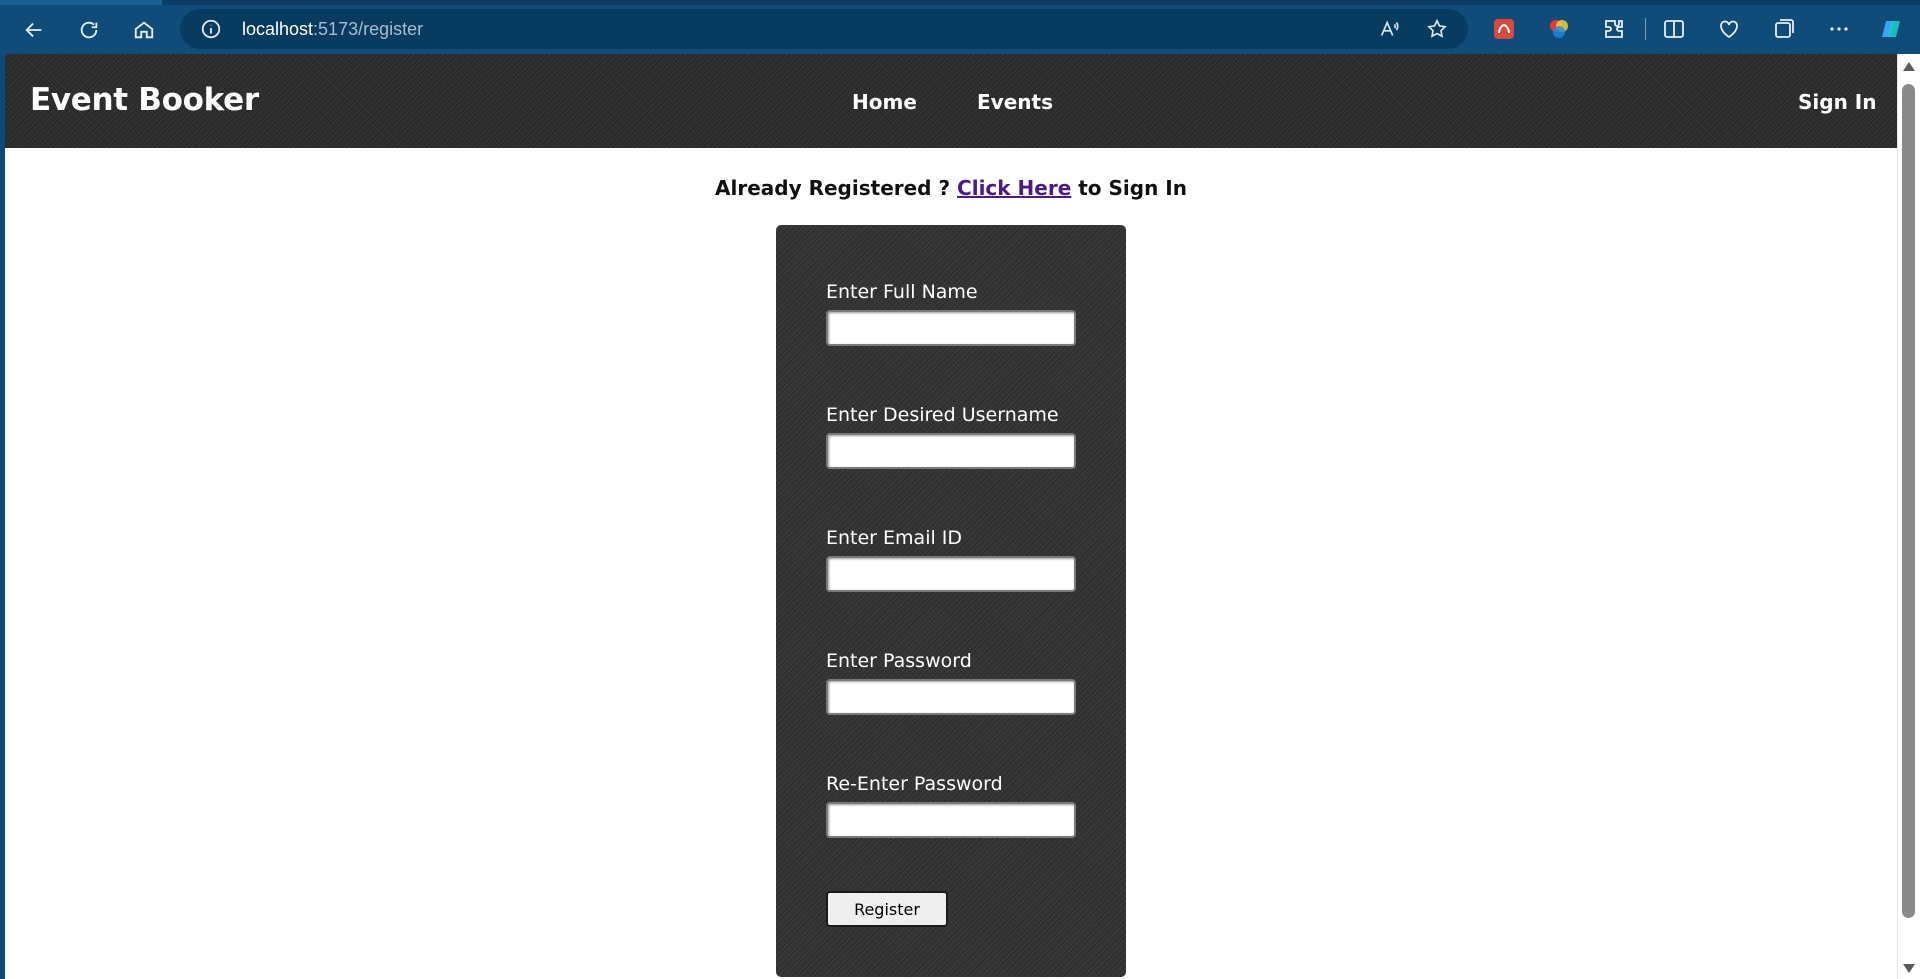 The height and width of the screenshot is (979, 1920). I want to click on home-icon, so click(144, 30).